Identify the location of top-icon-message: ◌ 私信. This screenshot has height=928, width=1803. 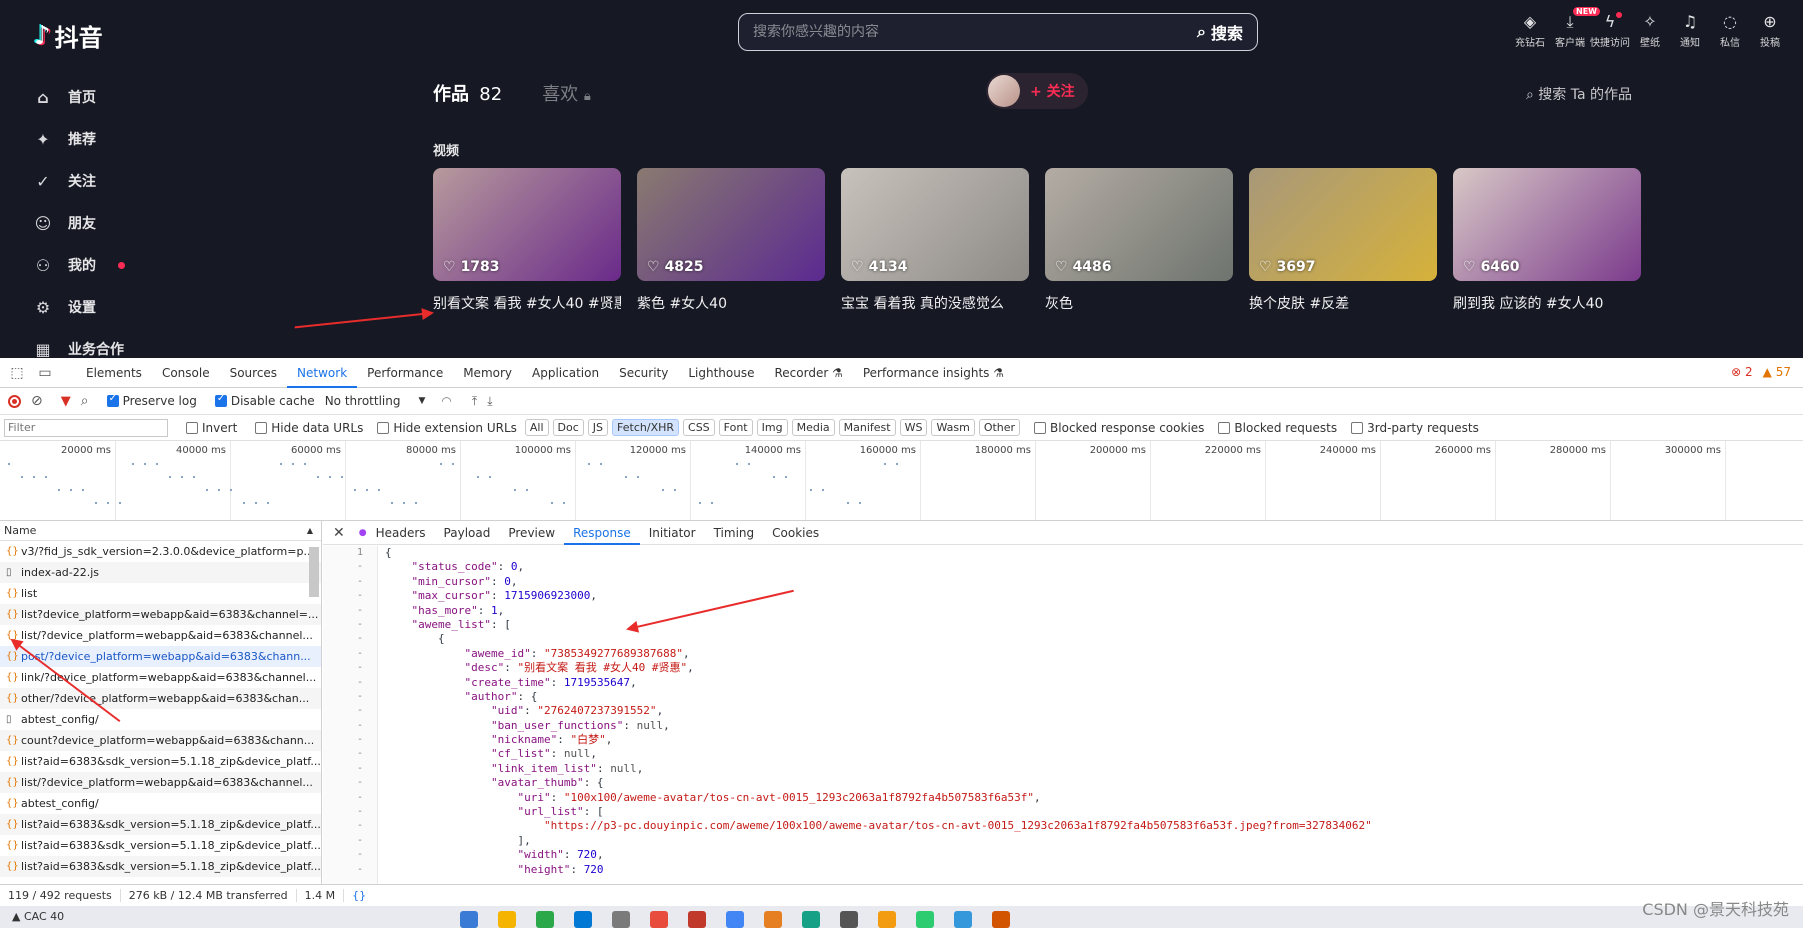
(1730, 29).